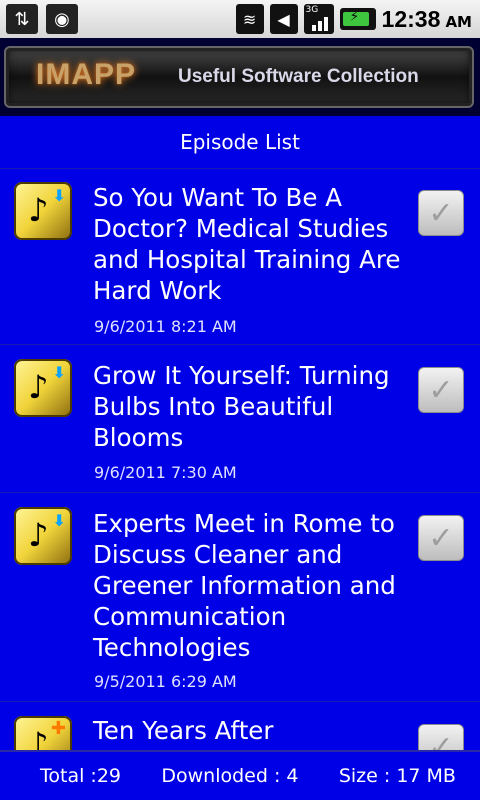 This screenshot has height=800, width=480. I want to click on banner-plate: IMAPP Useful Software Collection, so click(239, 77).